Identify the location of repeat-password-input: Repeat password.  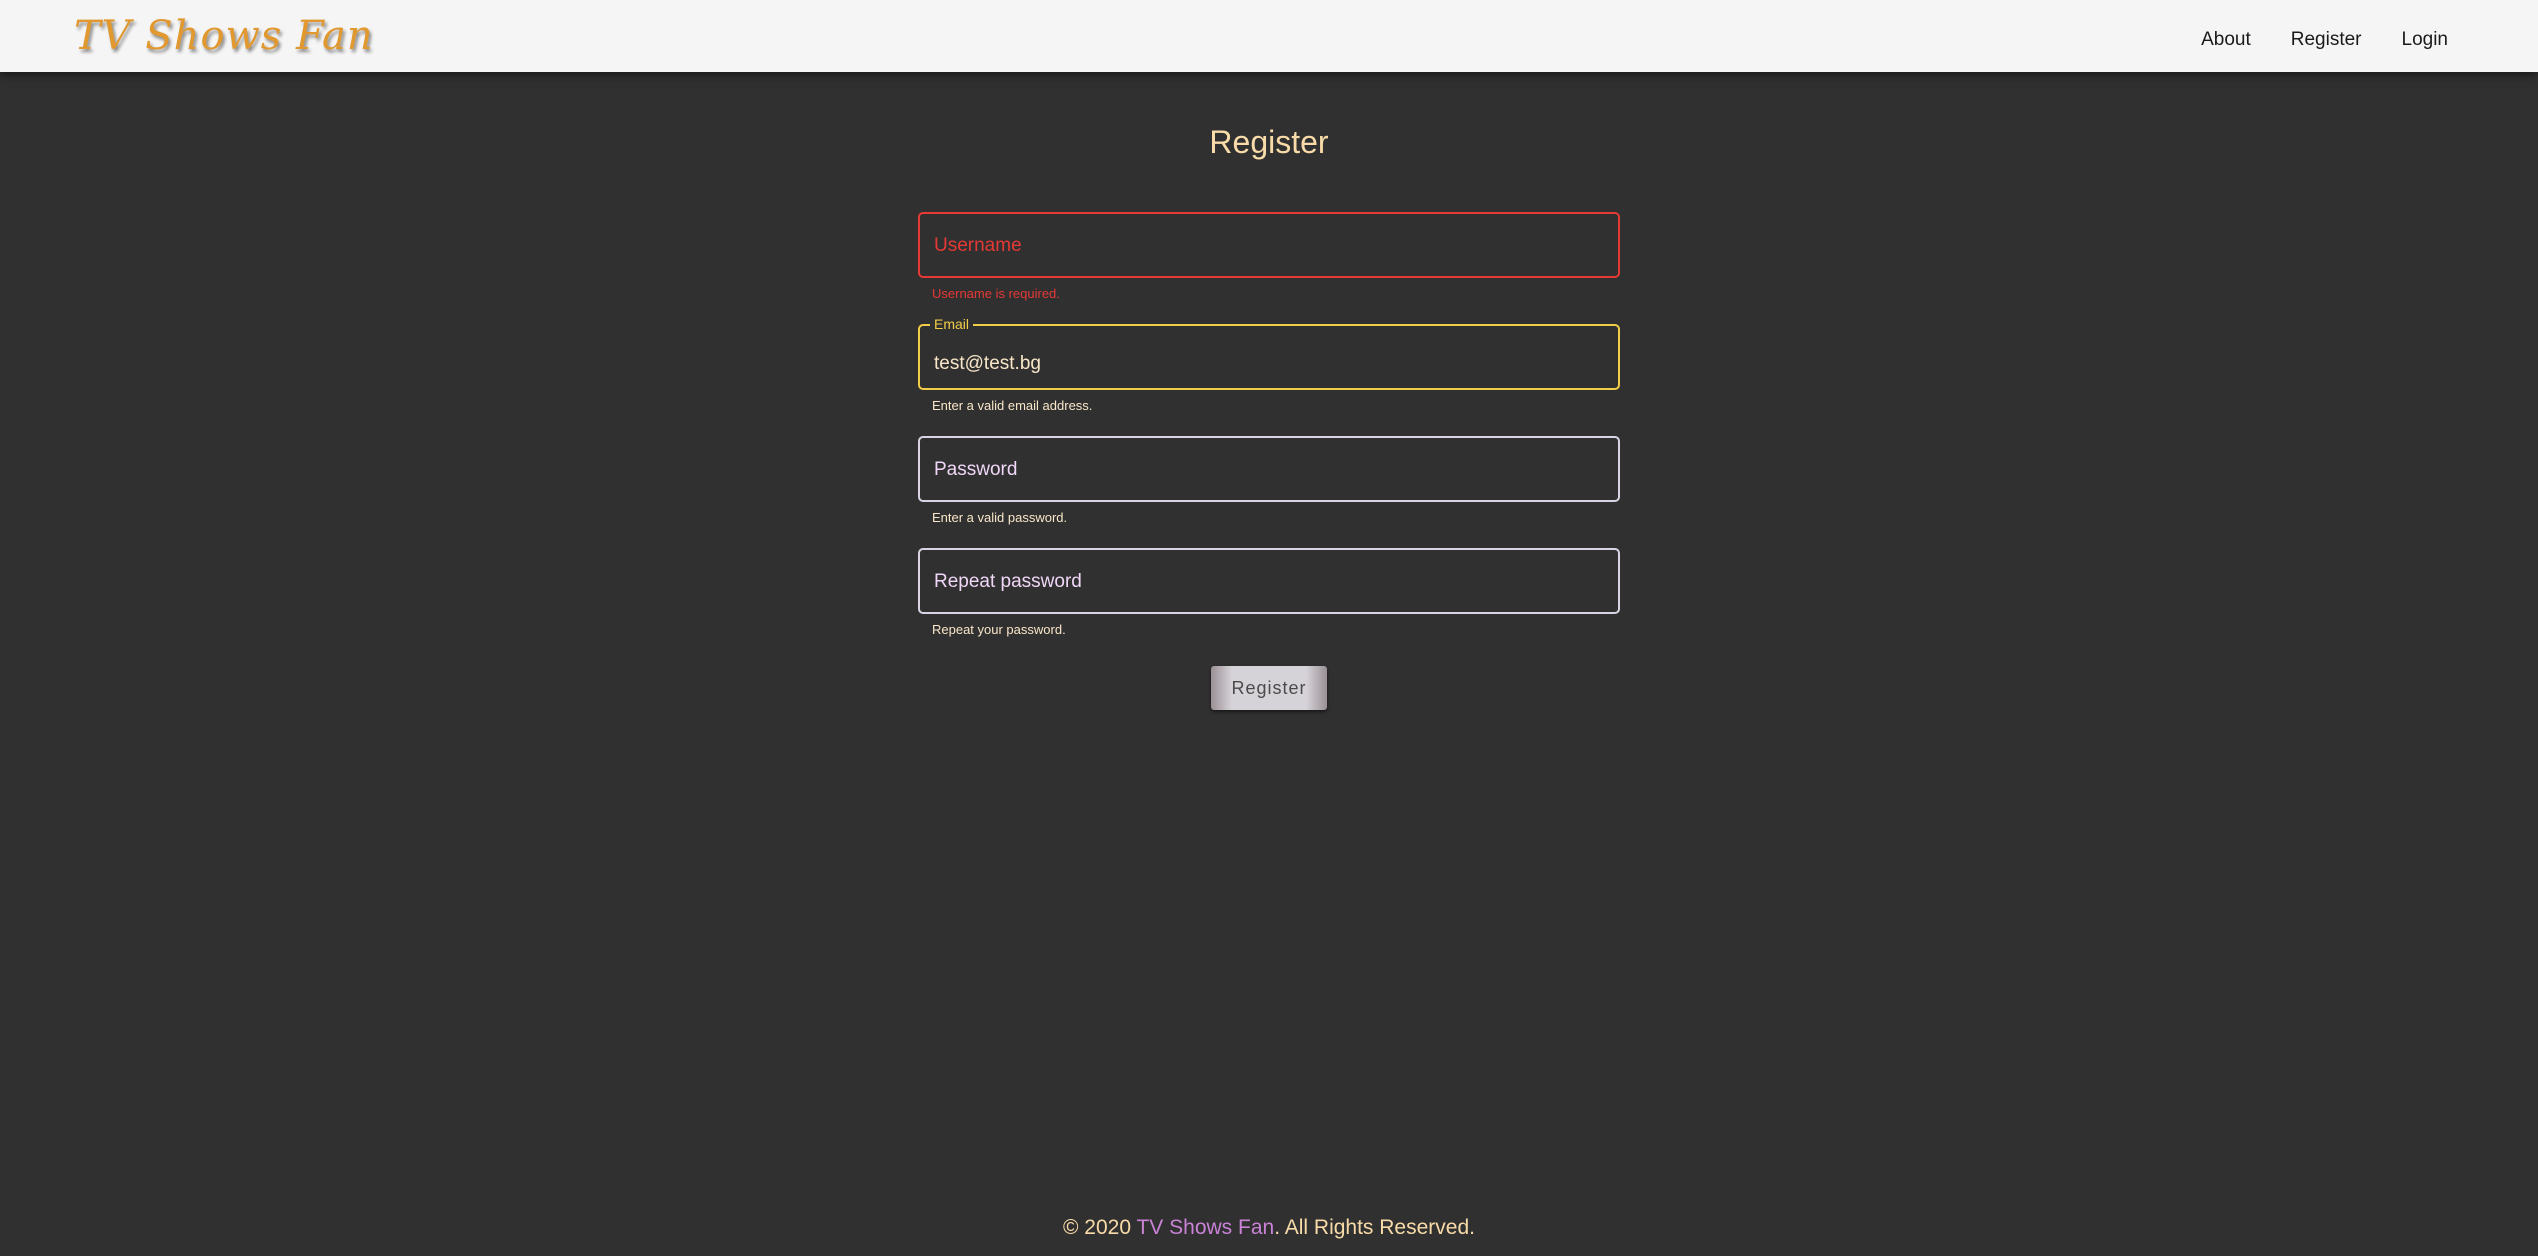
(1269, 581).